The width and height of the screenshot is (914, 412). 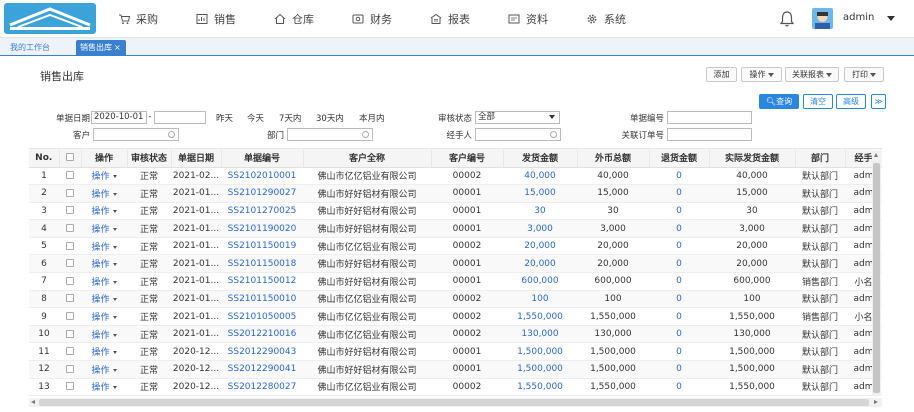 What do you see at coordinates (891, 18) in the screenshot?
I see `user-menu-chevron-down-icon` at bounding box center [891, 18].